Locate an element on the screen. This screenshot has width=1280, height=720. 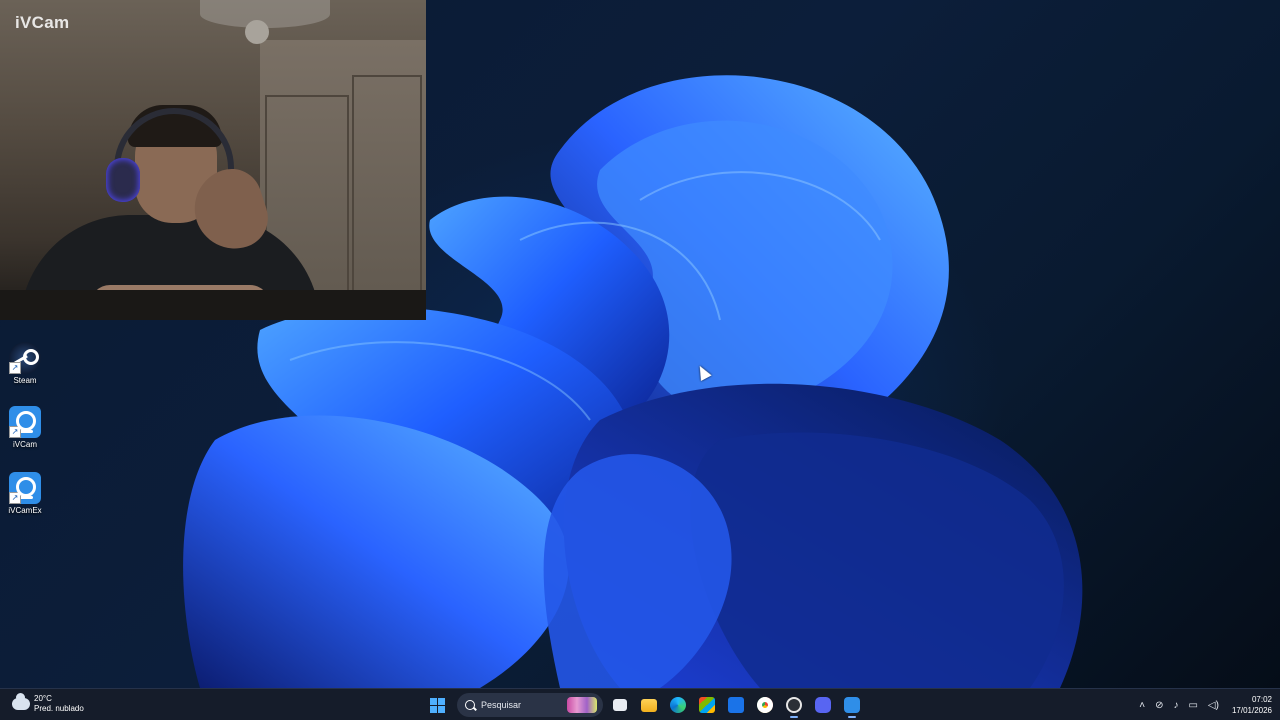
task-view-icon is located at coordinates (620, 705).